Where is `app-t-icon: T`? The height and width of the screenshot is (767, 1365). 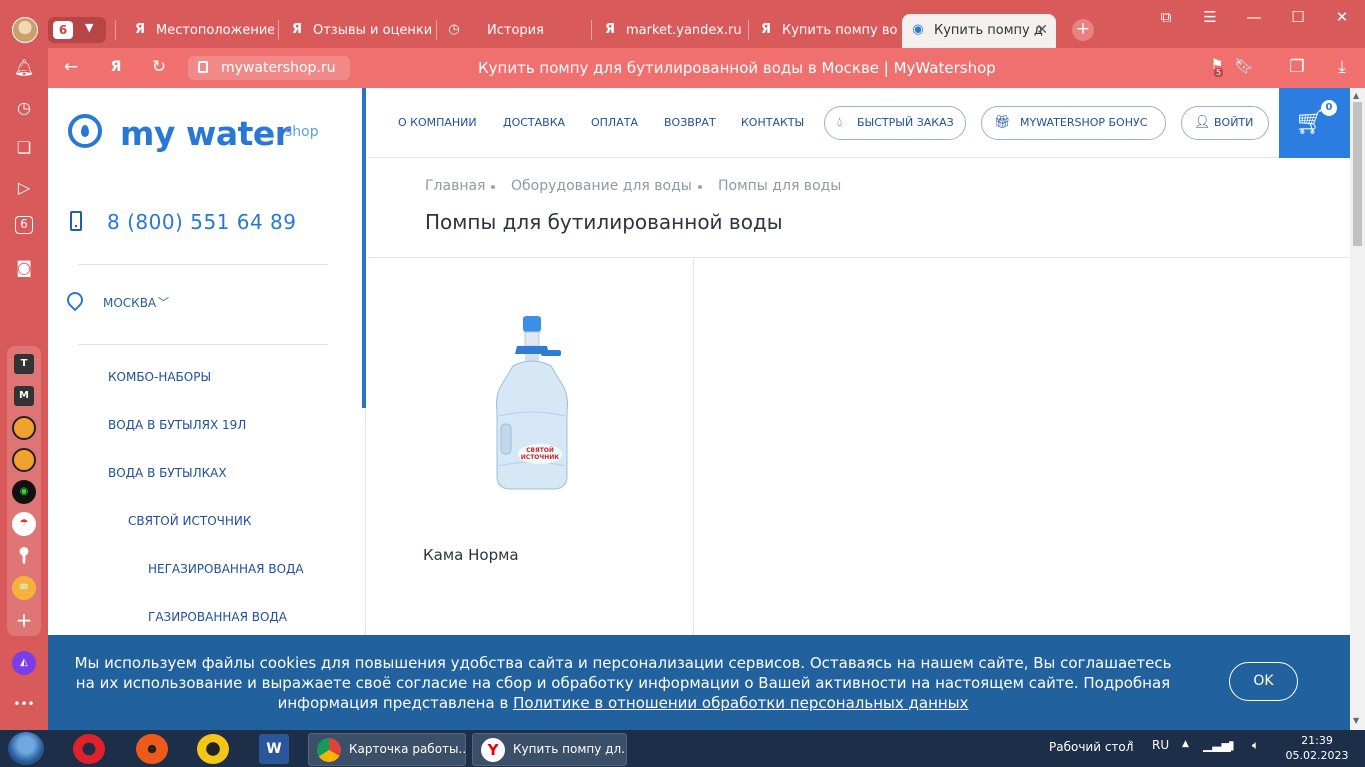
app-t-icon: T is located at coordinates (24, 364).